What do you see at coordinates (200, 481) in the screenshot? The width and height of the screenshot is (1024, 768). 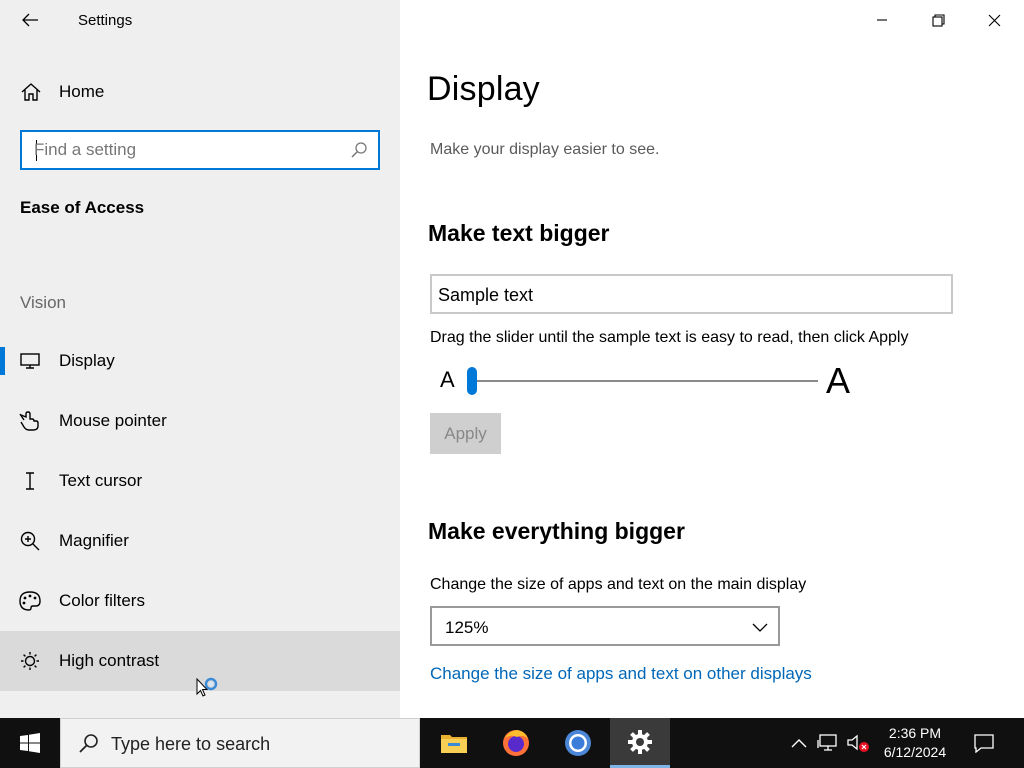 I see `sidebar-item-text-cursor: Text cursor` at bounding box center [200, 481].